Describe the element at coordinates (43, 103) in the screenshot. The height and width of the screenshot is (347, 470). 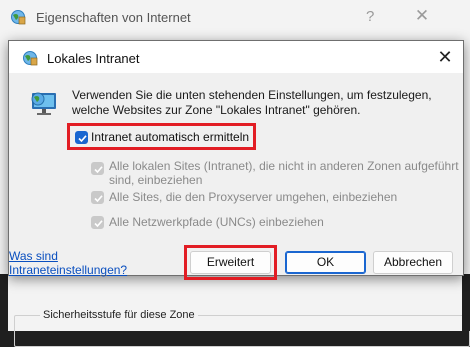
I see `intranet-computer-icon` at that location.